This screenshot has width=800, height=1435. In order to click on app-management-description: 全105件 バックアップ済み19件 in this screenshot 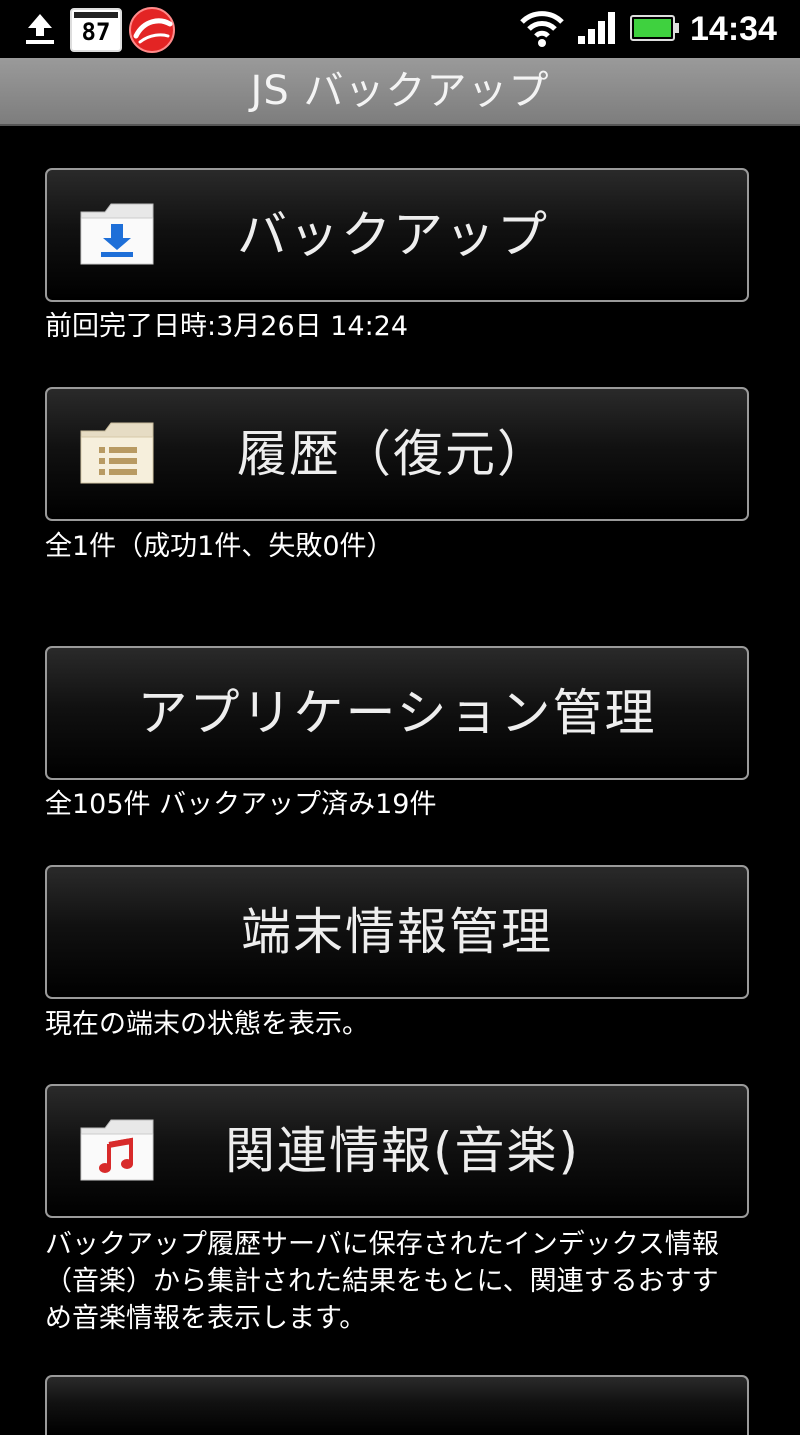, I will do `click(241, 804)`.